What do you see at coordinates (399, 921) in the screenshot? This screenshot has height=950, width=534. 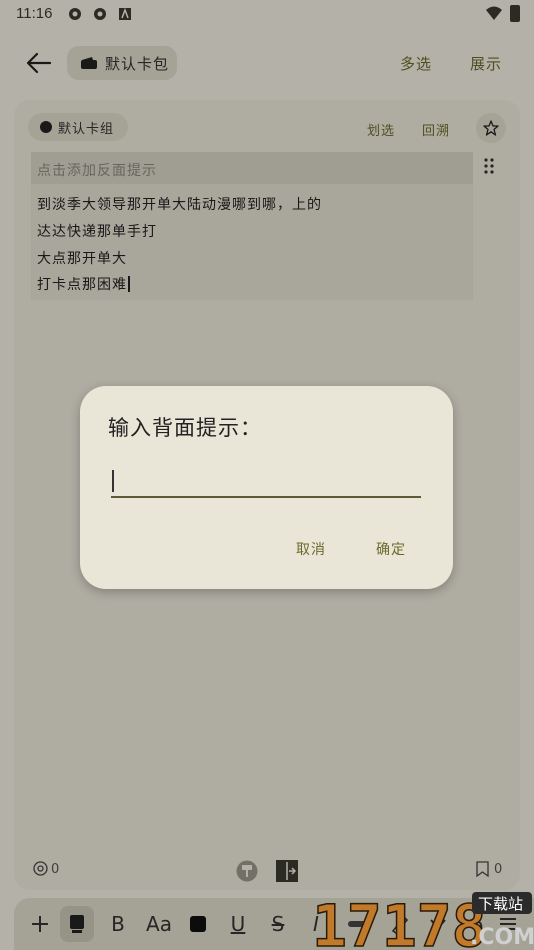 I see `watermark-number: 17178` at bounding box center [399, 921].